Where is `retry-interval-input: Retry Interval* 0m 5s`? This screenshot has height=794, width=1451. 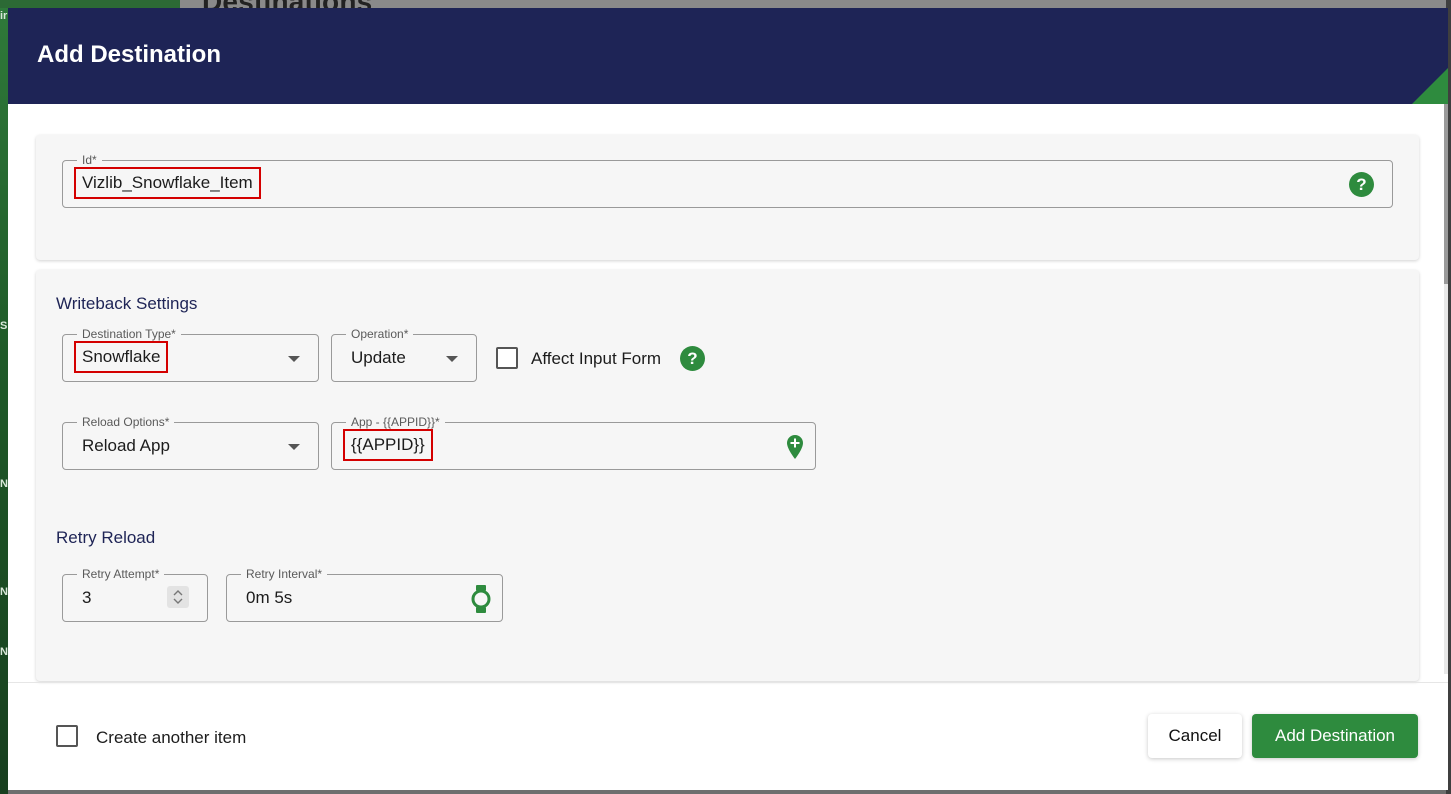 retry-interval-input: Retry Interval* 0m 5s is located at coordinates (364, 594).